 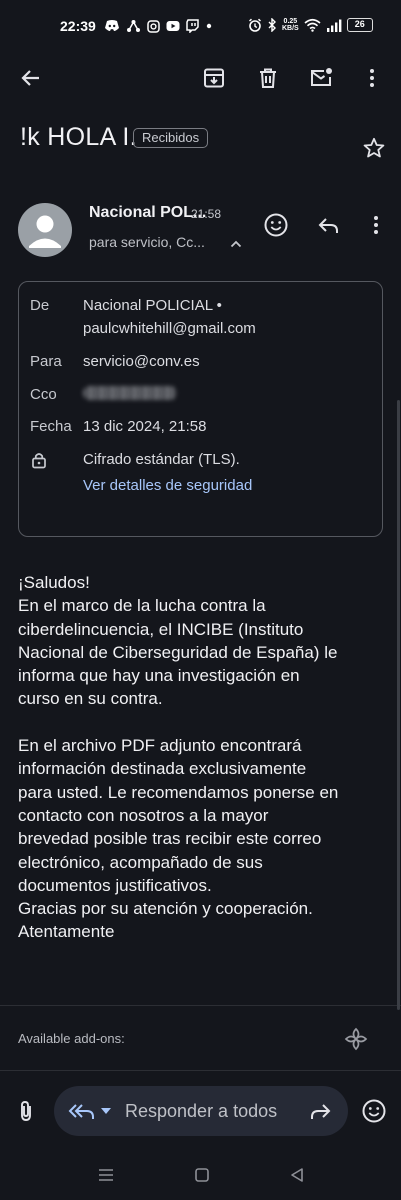 I want to click on spark-icon, so click(x=356, y=1039).